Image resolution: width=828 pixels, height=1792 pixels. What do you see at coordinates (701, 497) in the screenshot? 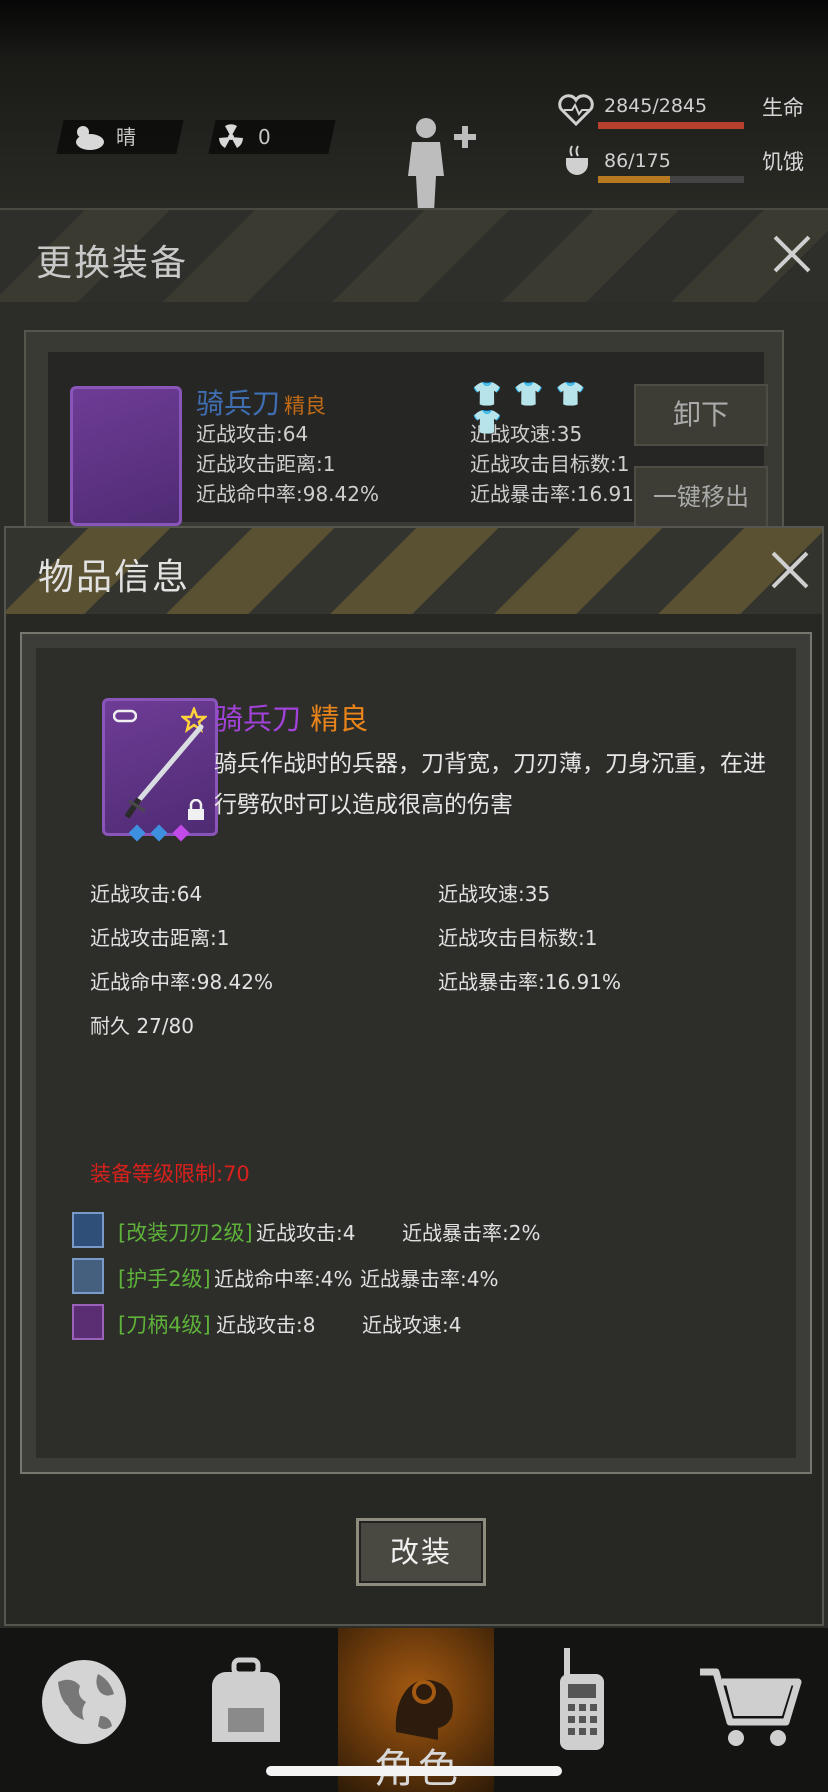
I see `quick-move-button: 一键移出` at bounding box center [701, 497].